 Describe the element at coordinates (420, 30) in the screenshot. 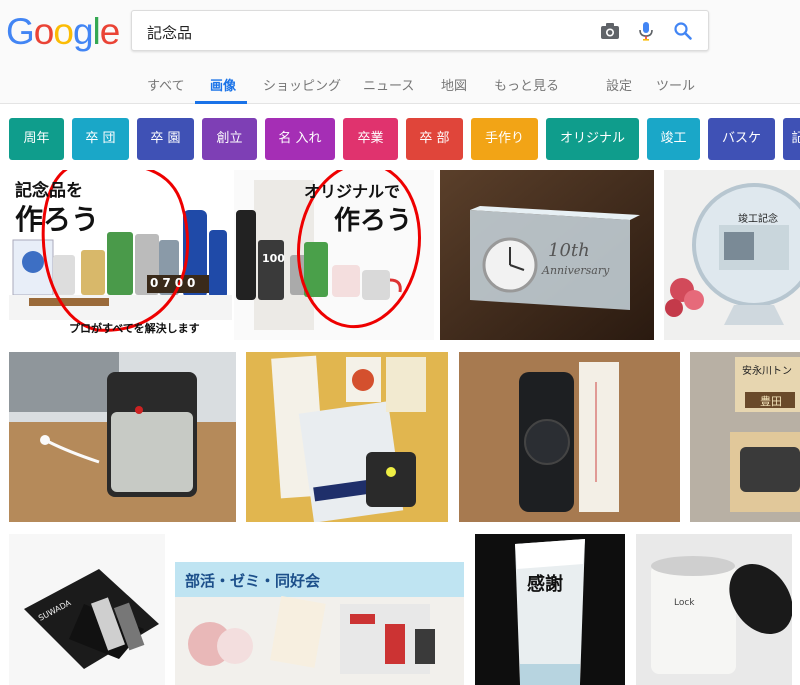

I see `search-box: 記念品` at that location.